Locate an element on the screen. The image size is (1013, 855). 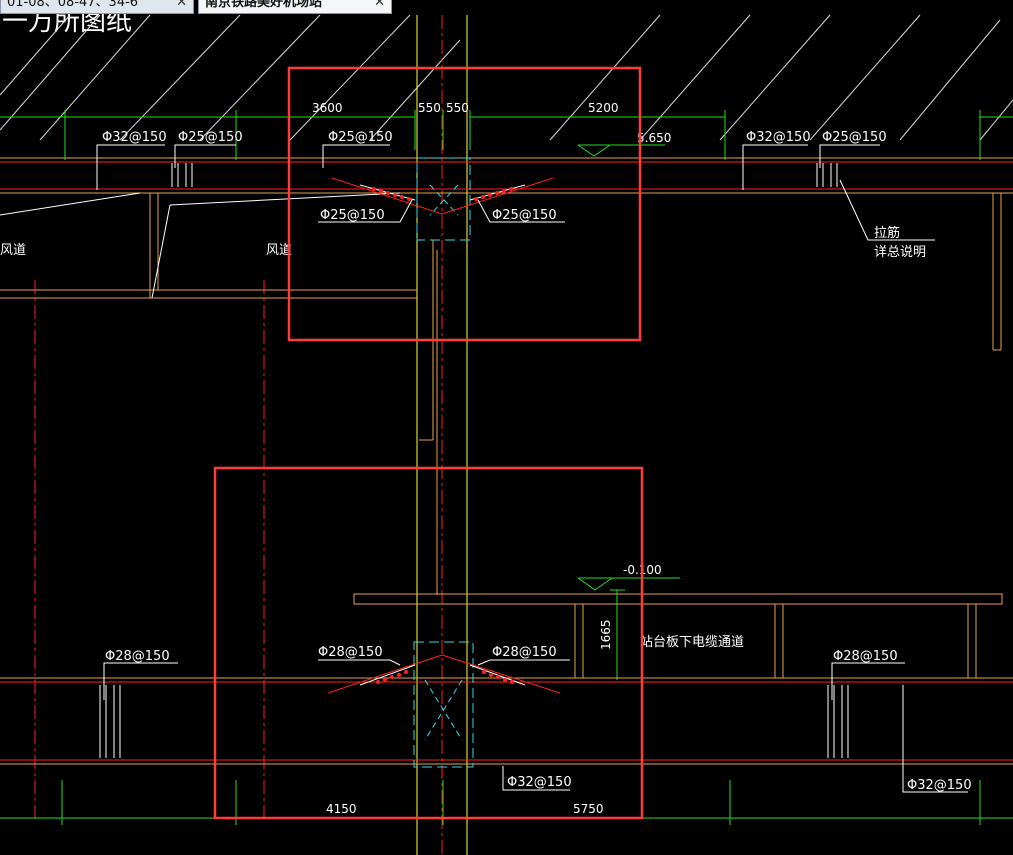
rebar-label-base: Φ32@150 is located at coordinates (539, 782).